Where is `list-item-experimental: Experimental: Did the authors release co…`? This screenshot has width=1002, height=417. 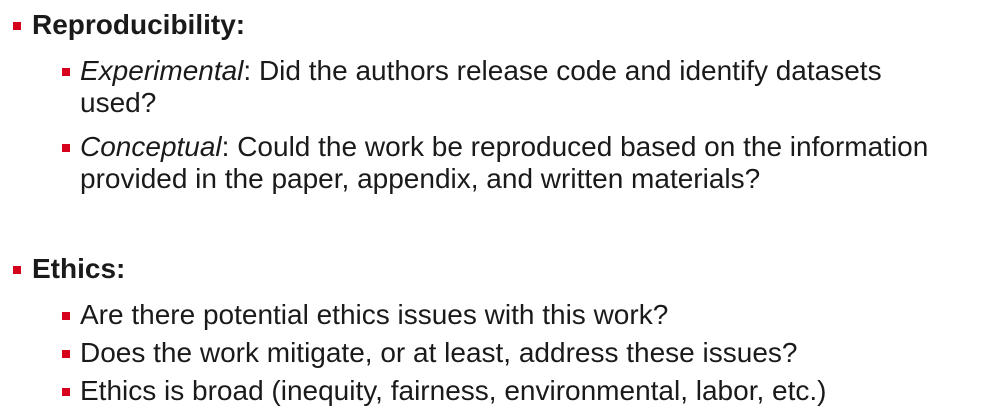
list-item-experimental: Experimental: Did the authors release co… is located at coordinates (481, 71).